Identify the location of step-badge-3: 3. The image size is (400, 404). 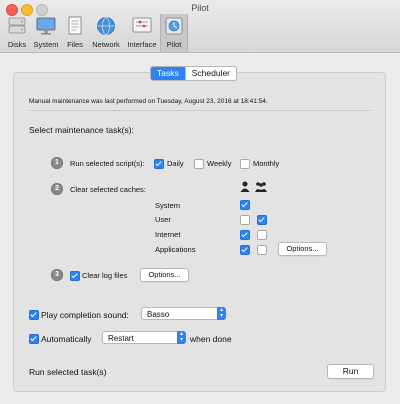
(57, 275).